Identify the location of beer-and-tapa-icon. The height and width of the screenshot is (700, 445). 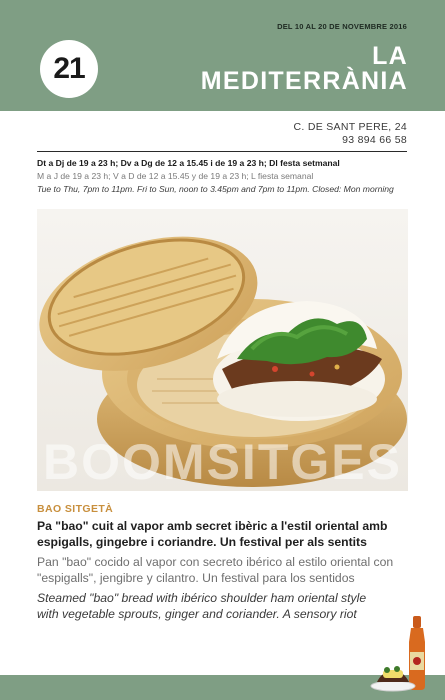
(402, 653).